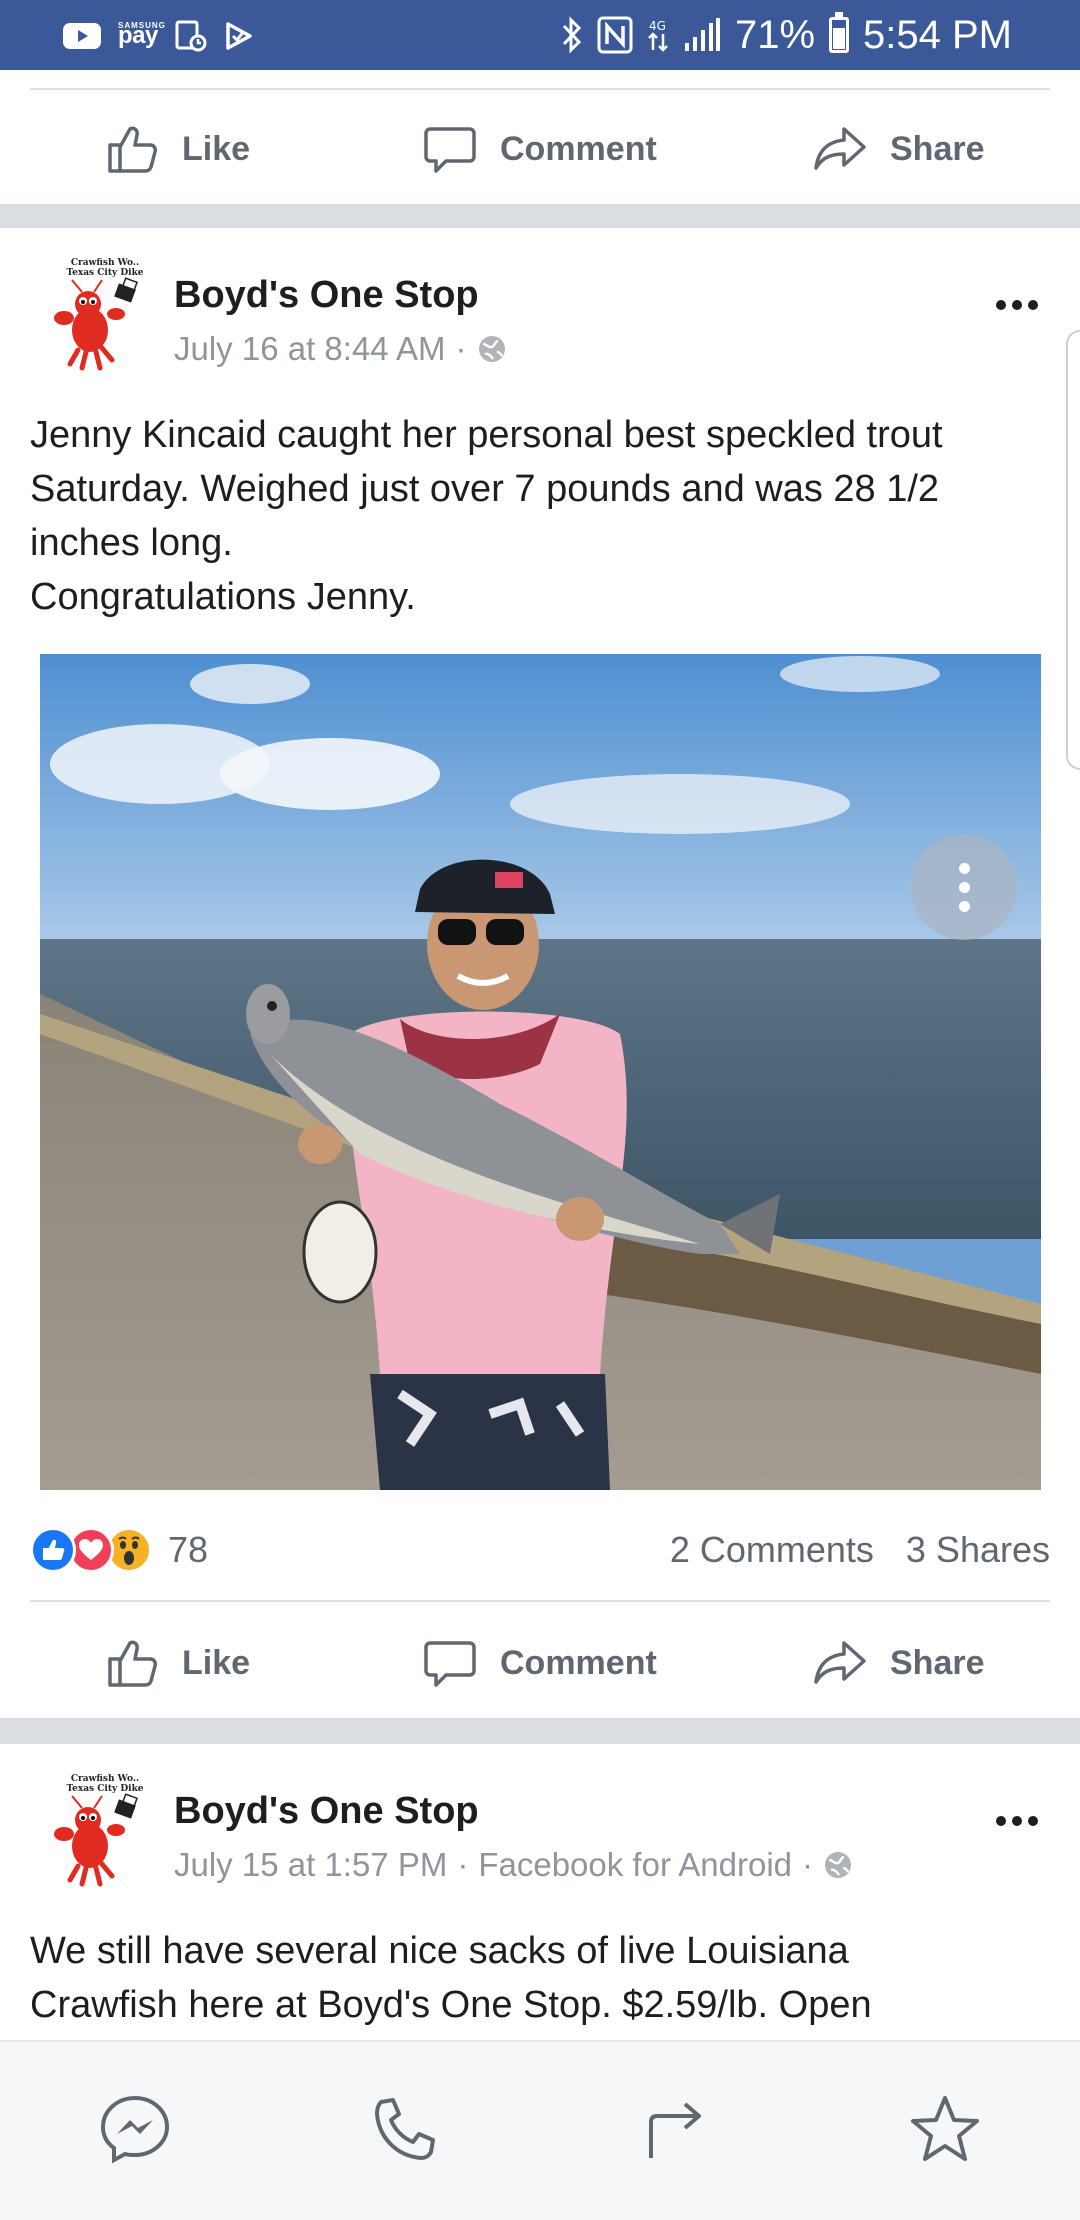 The height and width of the screenshot is (2220, 1080). I want to click on like-reaction-icon, so click(53, 1550).